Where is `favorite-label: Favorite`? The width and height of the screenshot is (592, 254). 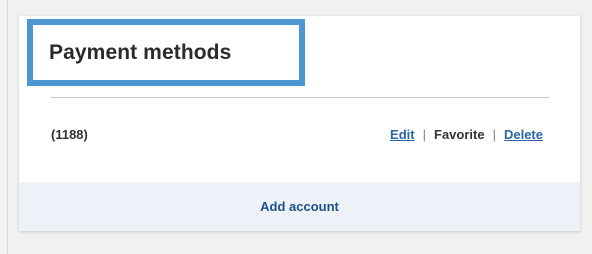
favorite-label: Favorite is located at coordinates (459, 134).